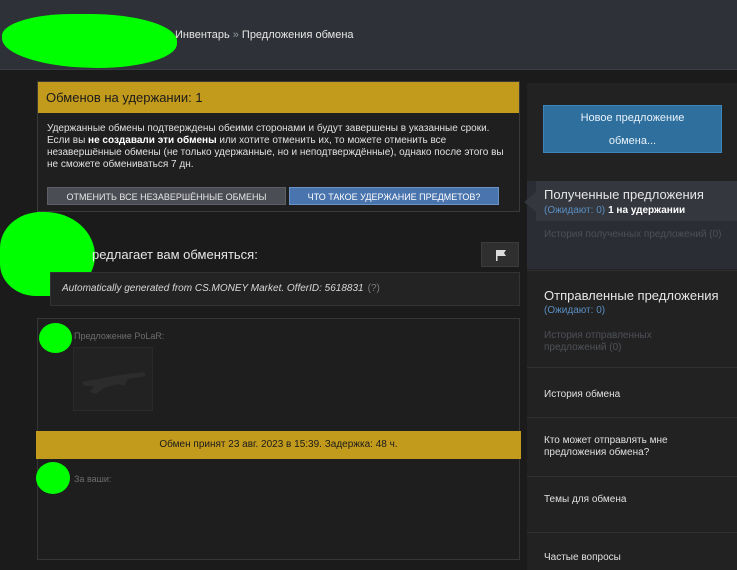 The image size is (737, 570). Describe the element at coordinates (575, 210) in the screenshot. I see `received-pending-count: (Ожидают: 0)` at that location.